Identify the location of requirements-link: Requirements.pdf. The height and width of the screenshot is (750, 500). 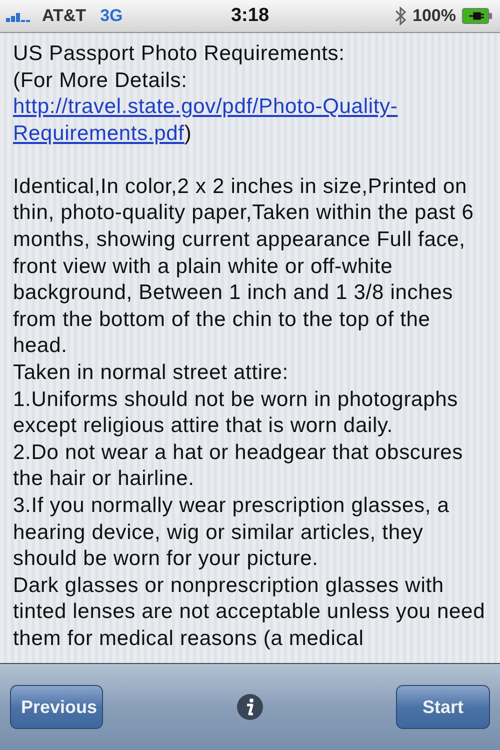
(98, 133).